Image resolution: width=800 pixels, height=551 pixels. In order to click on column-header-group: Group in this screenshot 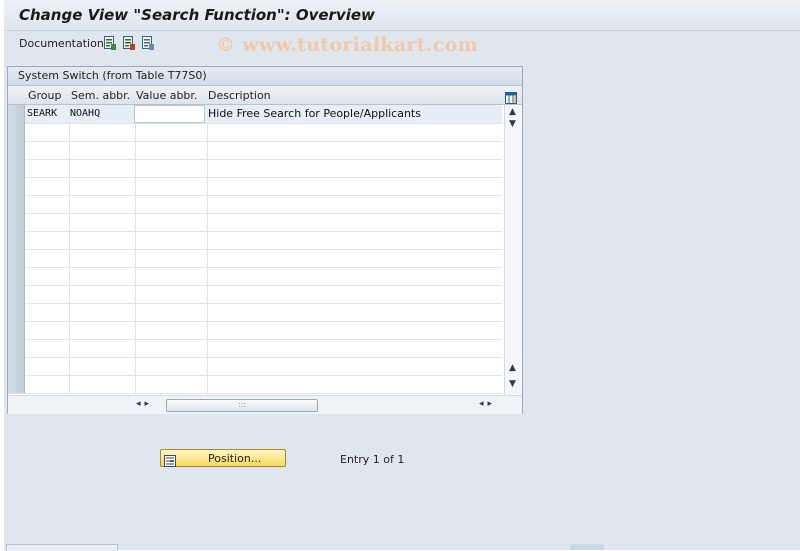, I will do `click(45, 95)`.